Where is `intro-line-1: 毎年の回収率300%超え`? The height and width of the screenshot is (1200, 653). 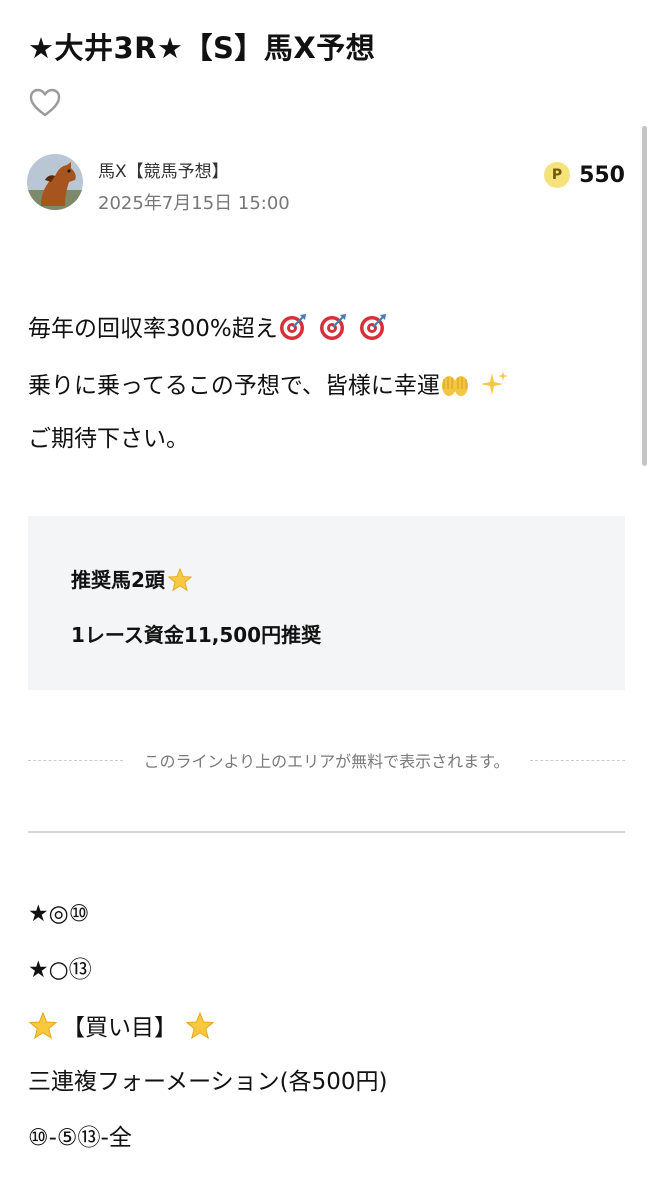
intro-line-1: 毎年の回収率300%超え is located at coordinates (213, 328).